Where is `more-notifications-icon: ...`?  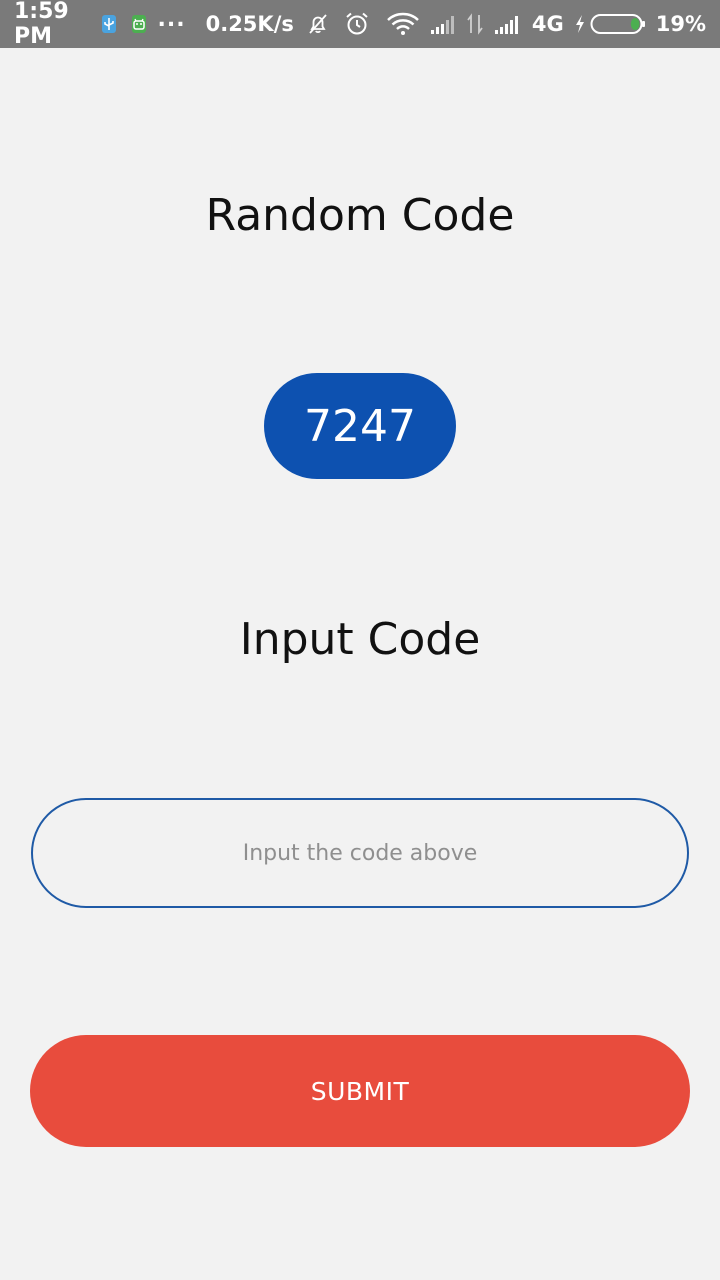
more-notifications-icon: ... is located at coordinates (171, 19).